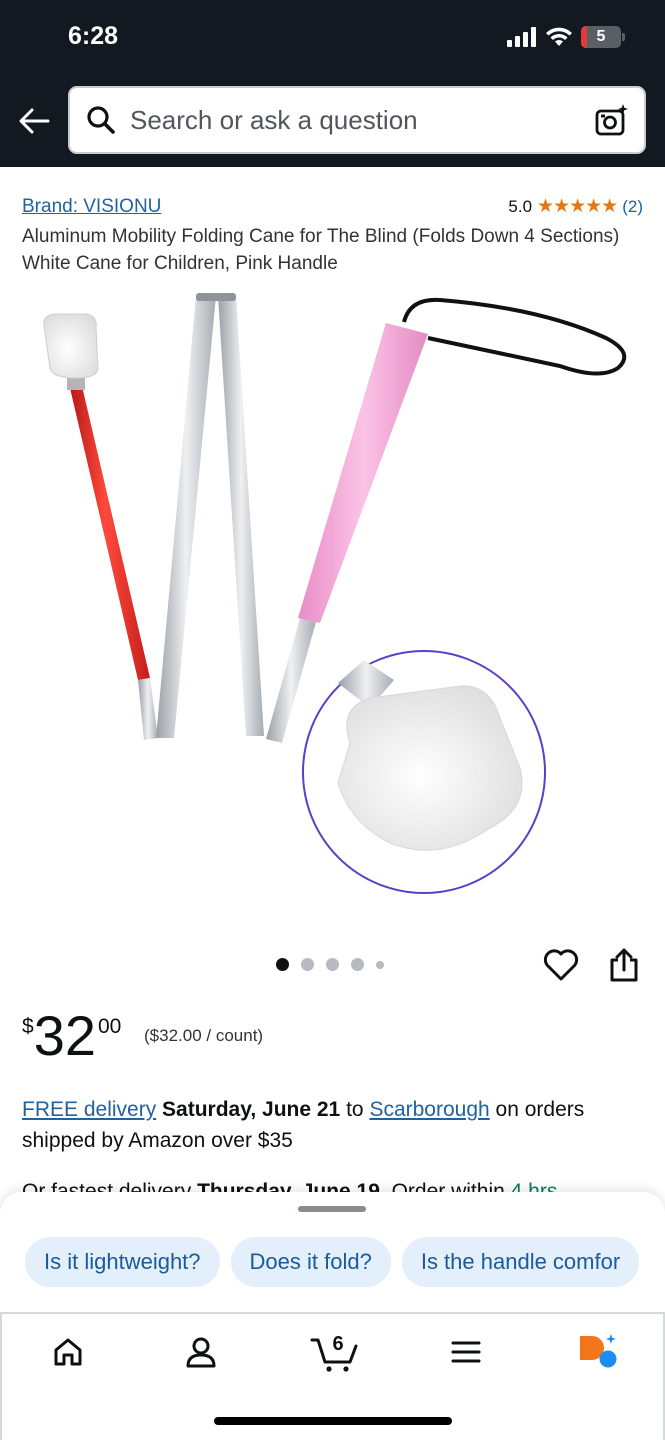  I want to click on star-rating-icon: ★★★★★, so click(577, 206).